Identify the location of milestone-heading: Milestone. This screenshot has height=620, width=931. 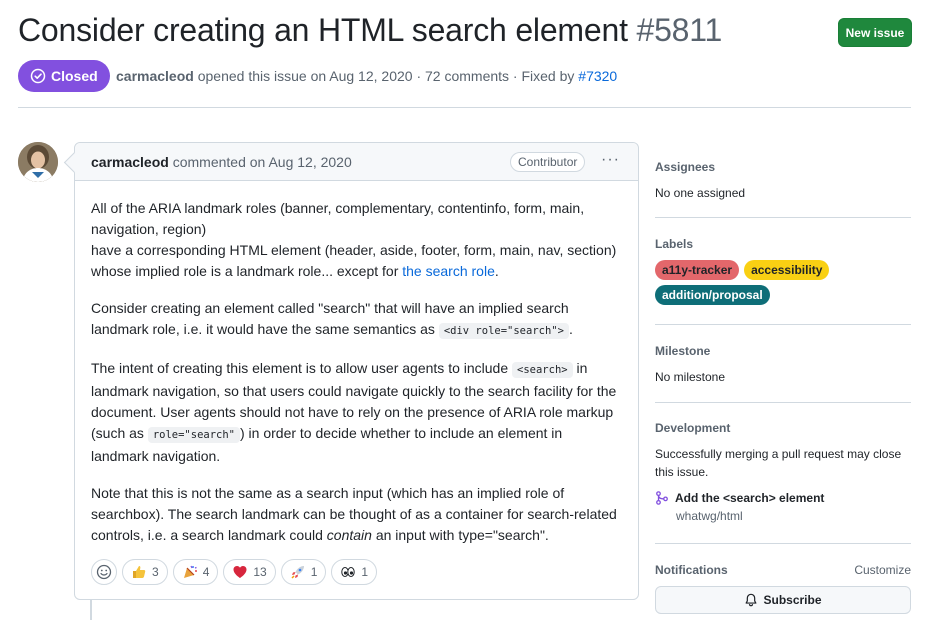
(783, 351).